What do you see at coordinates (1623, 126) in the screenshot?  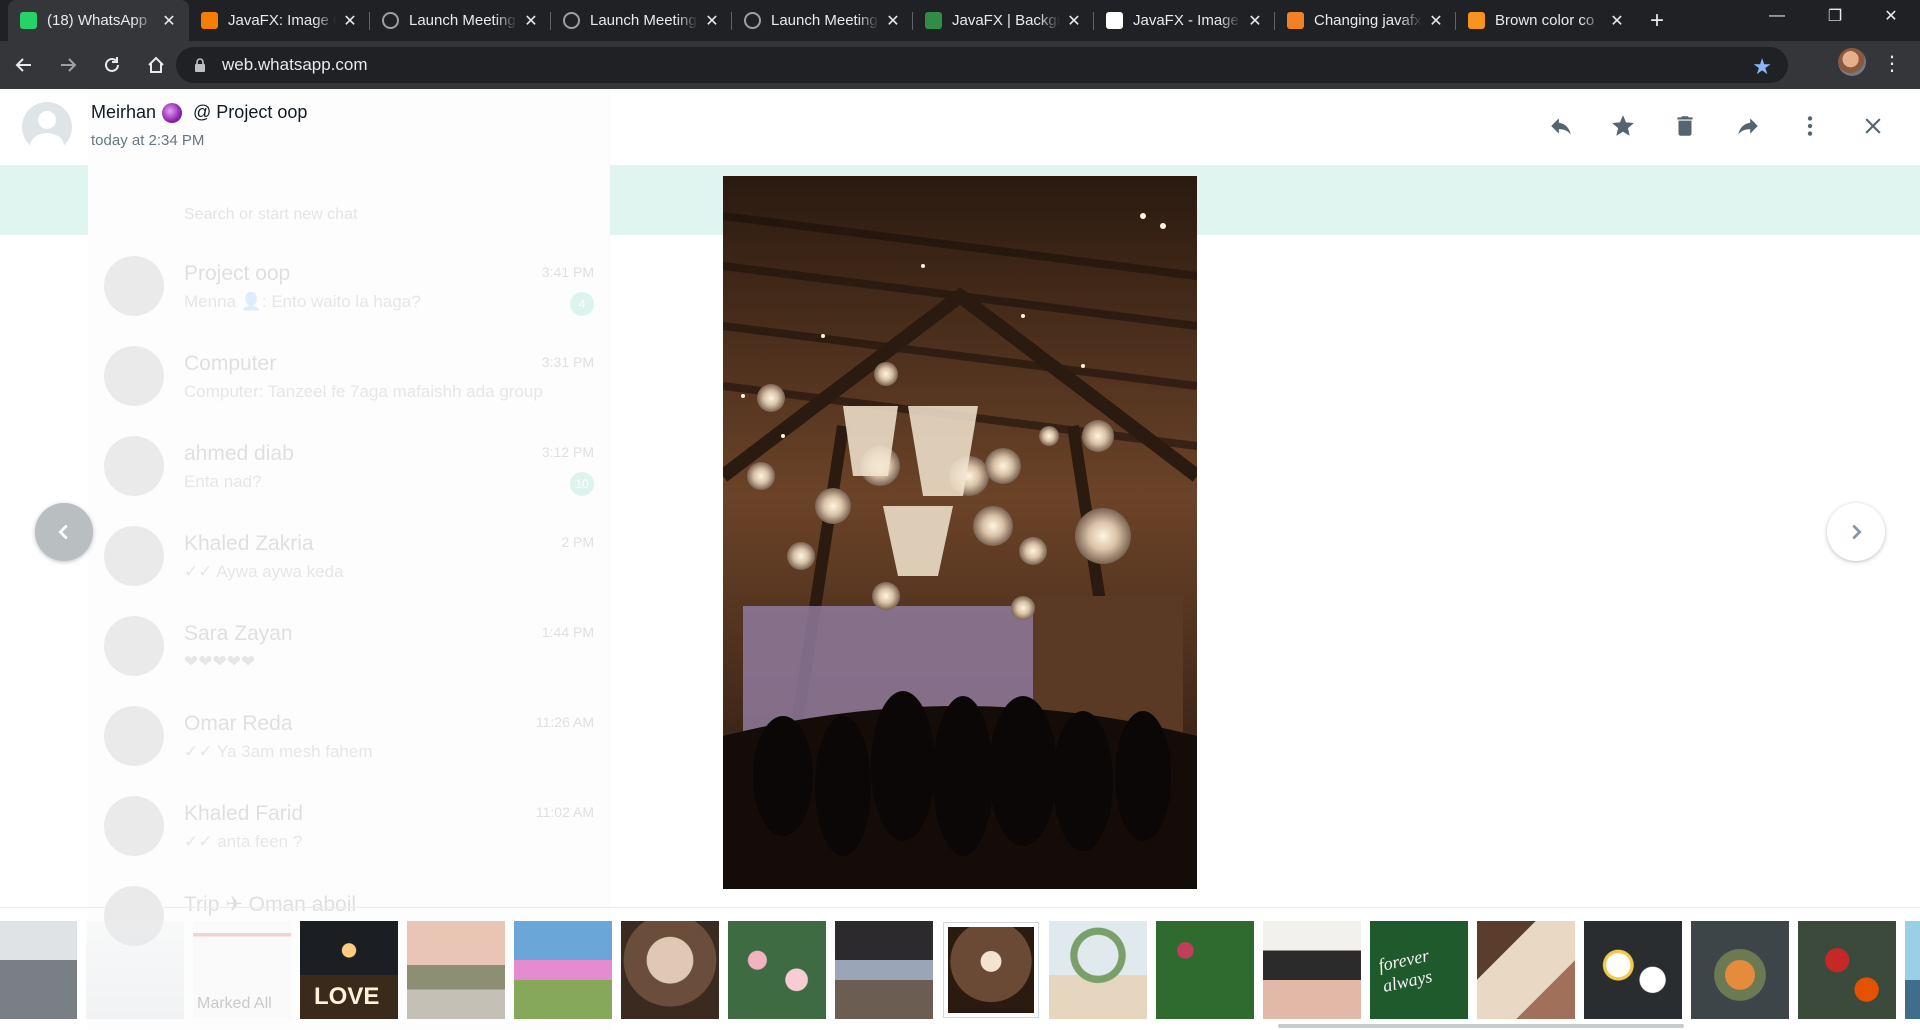 I see `star-icon` at bounding box center [1623, 126].